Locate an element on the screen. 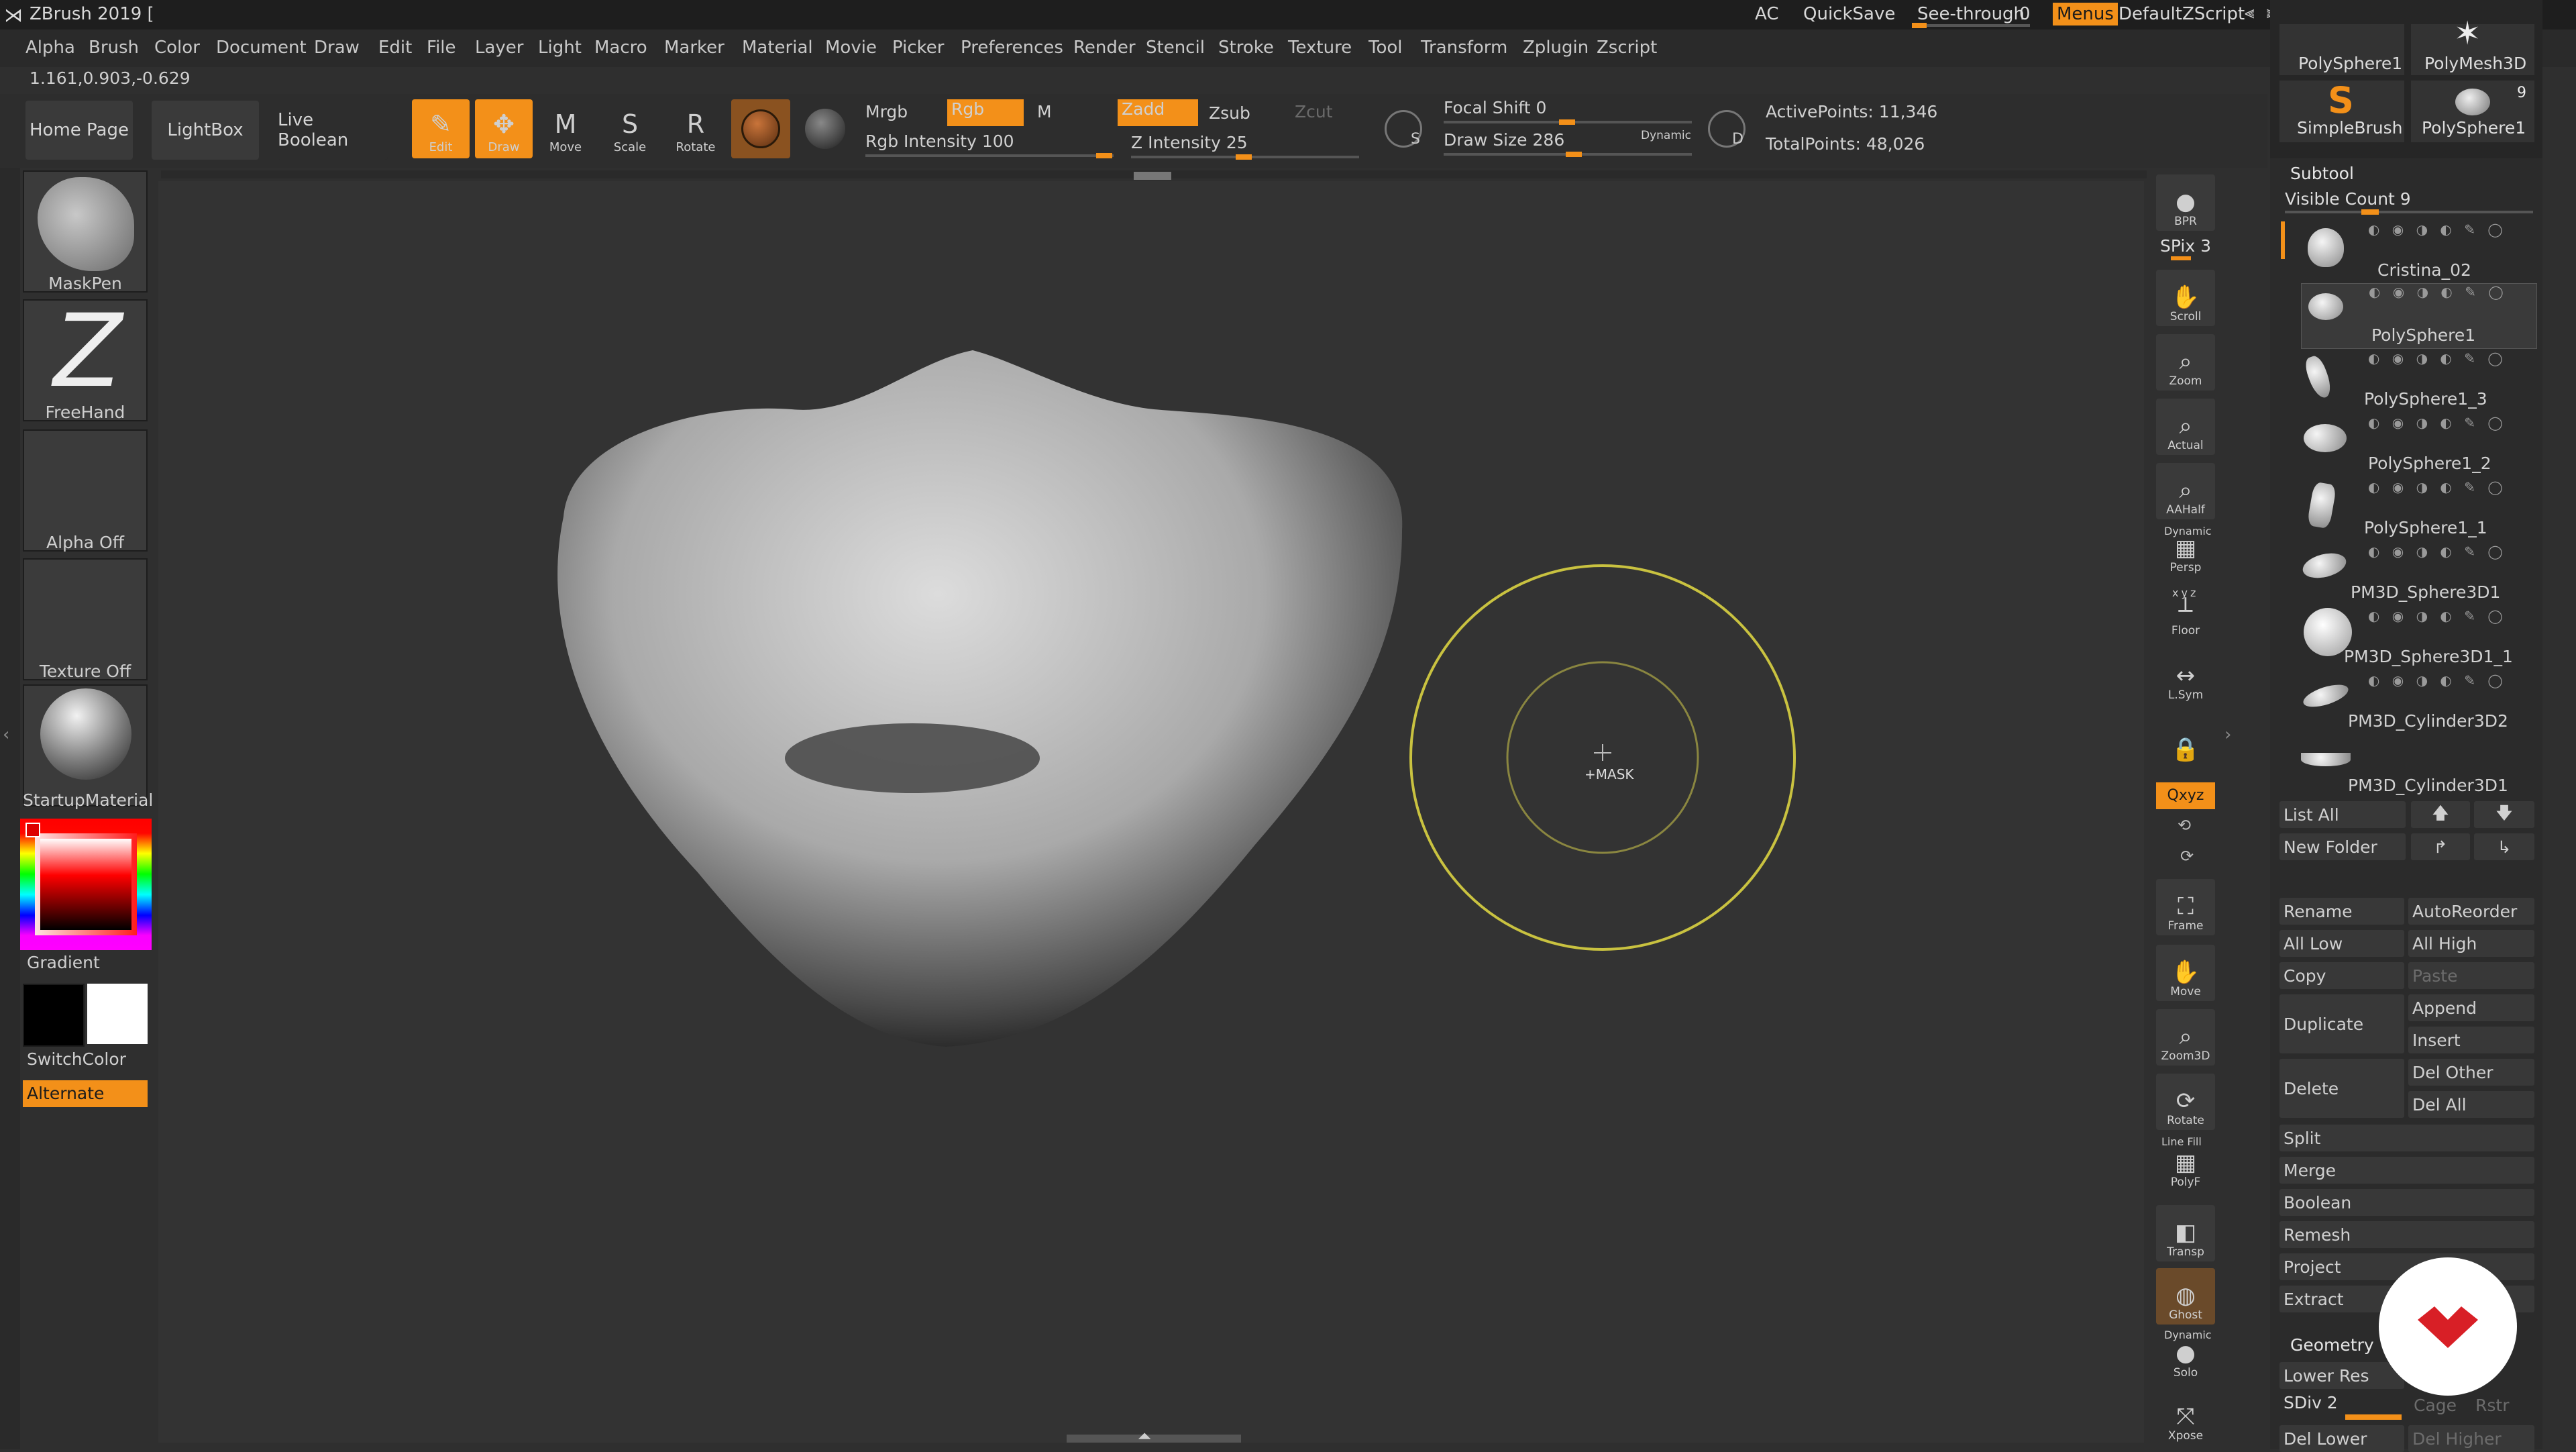 The image size is (2576, 1452). layout-left-icon: ⫷ is located at coordinates (2256, 13).